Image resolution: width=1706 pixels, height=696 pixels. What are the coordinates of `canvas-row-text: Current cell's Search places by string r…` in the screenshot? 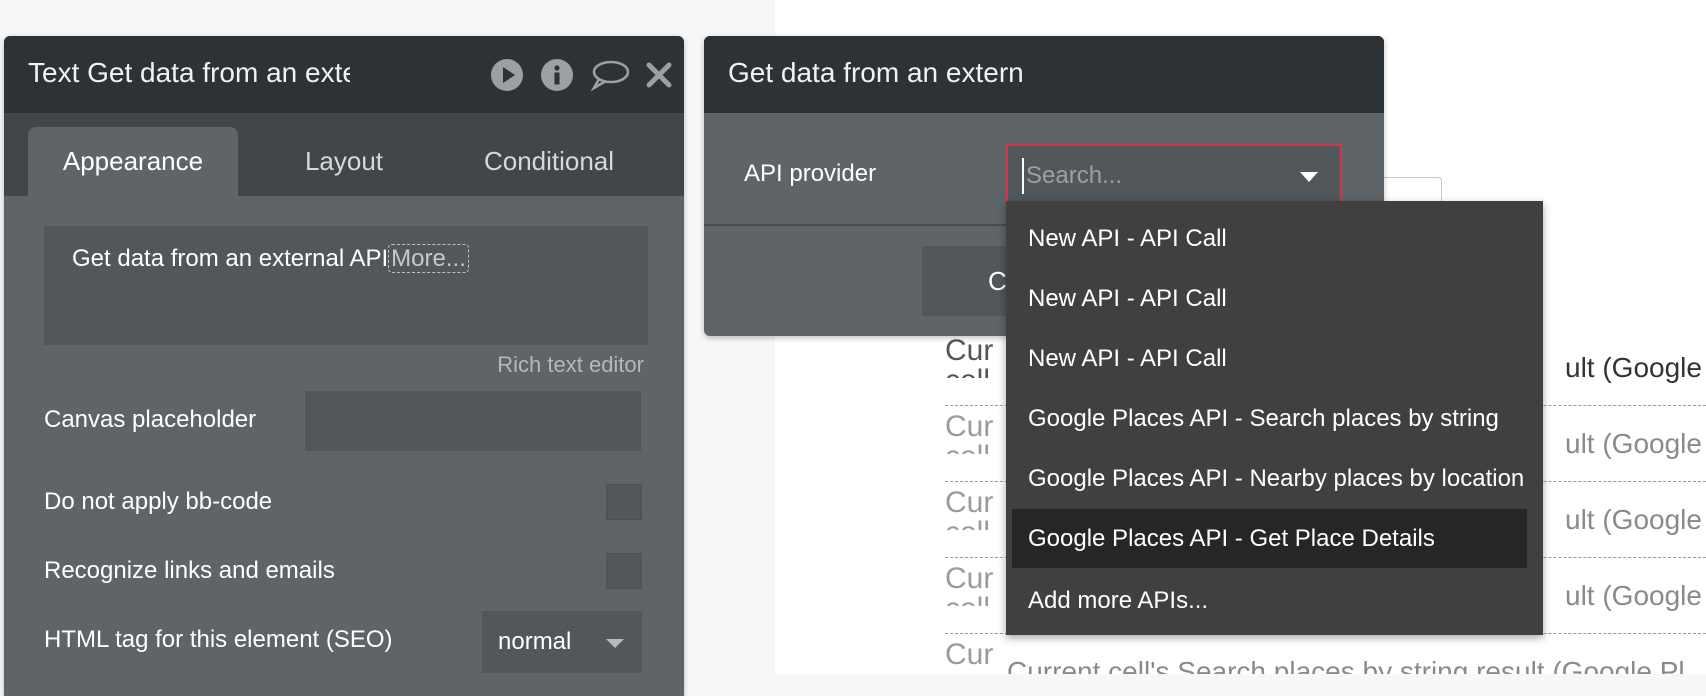 It's located at (1346, 665).